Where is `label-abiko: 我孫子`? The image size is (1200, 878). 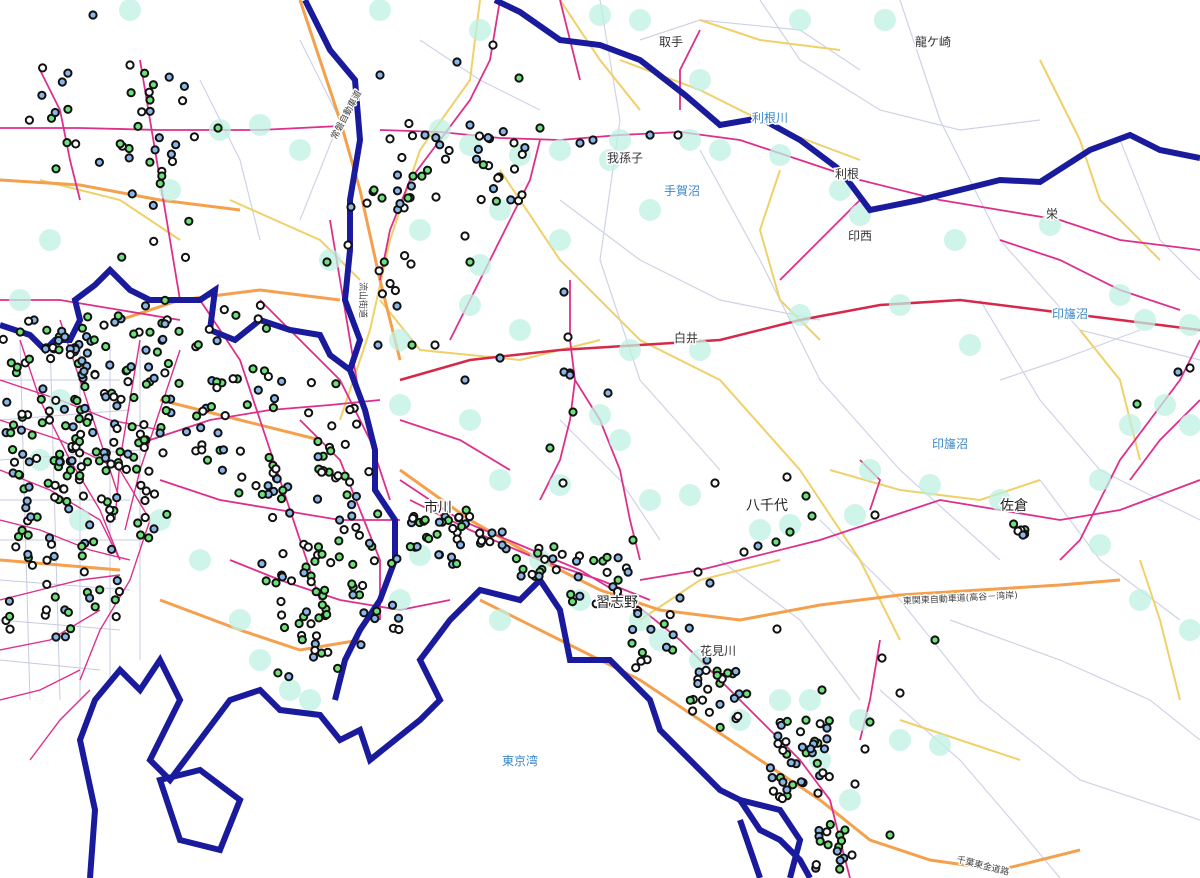
label-abiko: 我孫子 is located at coordinates (625, 158).